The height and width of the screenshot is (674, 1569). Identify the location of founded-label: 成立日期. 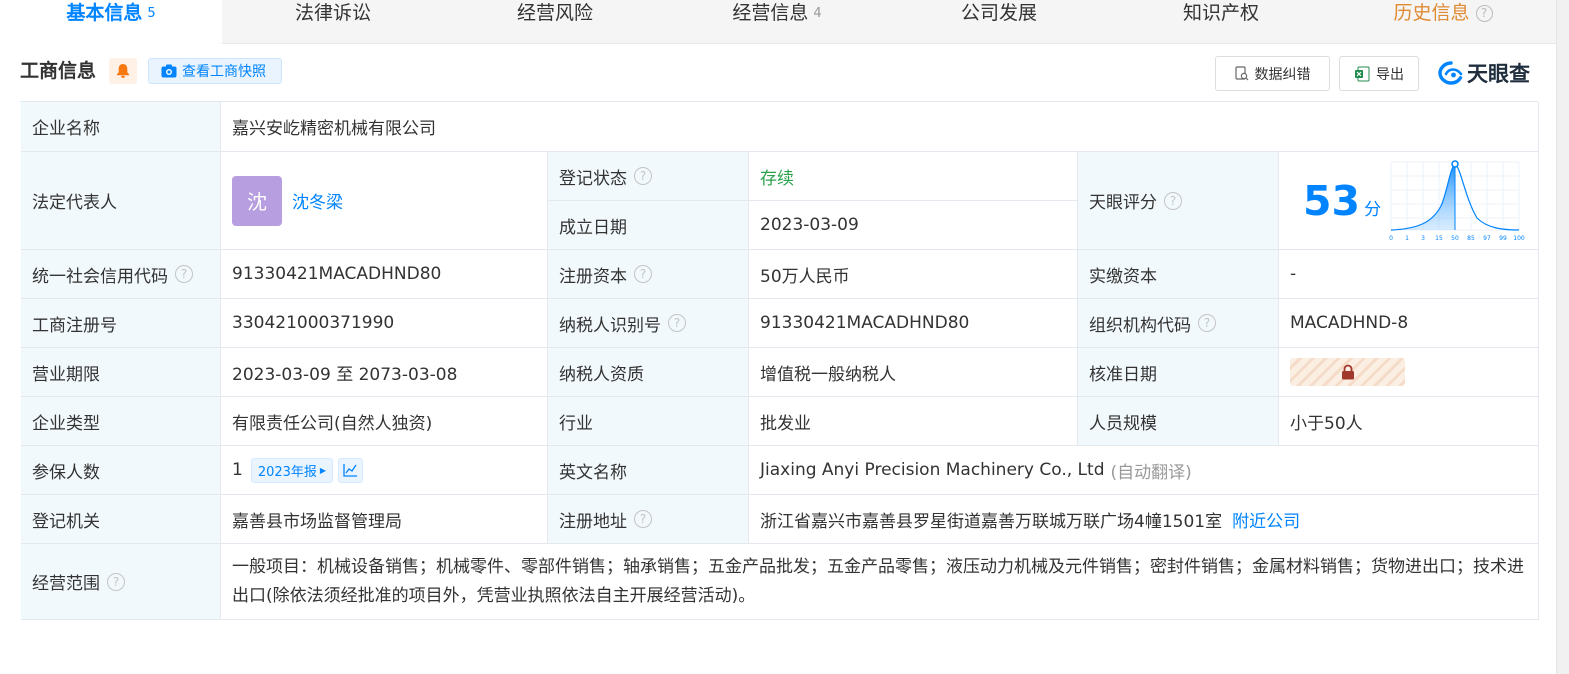
(648, 225).